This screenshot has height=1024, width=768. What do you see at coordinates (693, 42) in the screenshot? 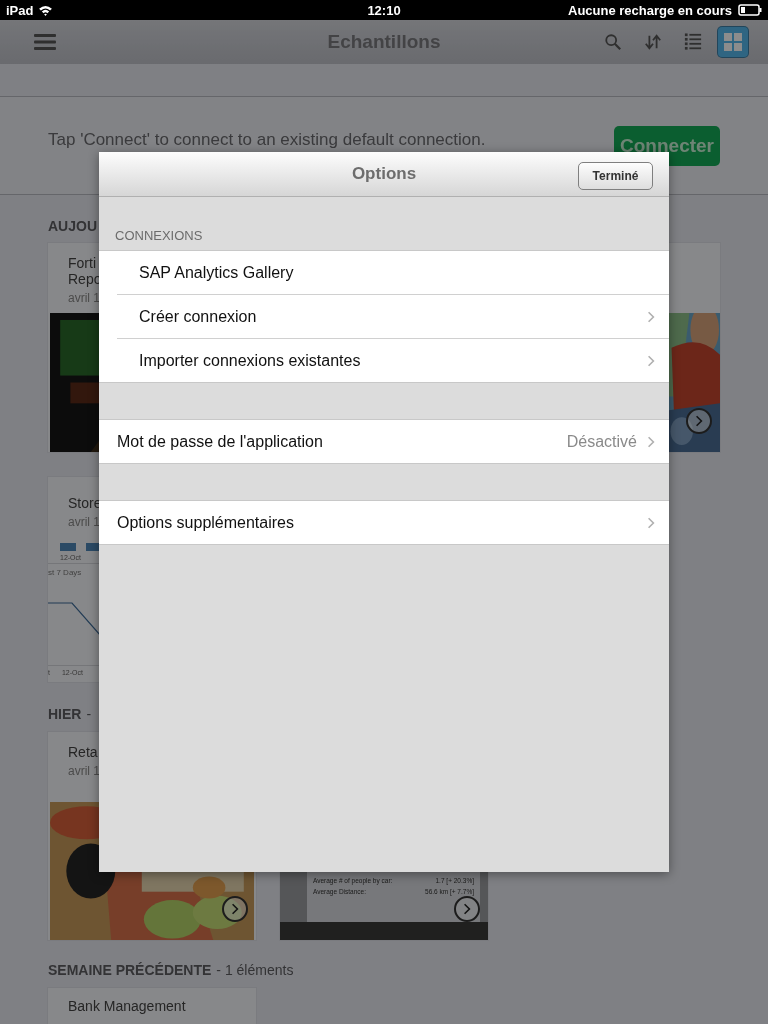
I see `list-icon` at bounding box center [693, 42].